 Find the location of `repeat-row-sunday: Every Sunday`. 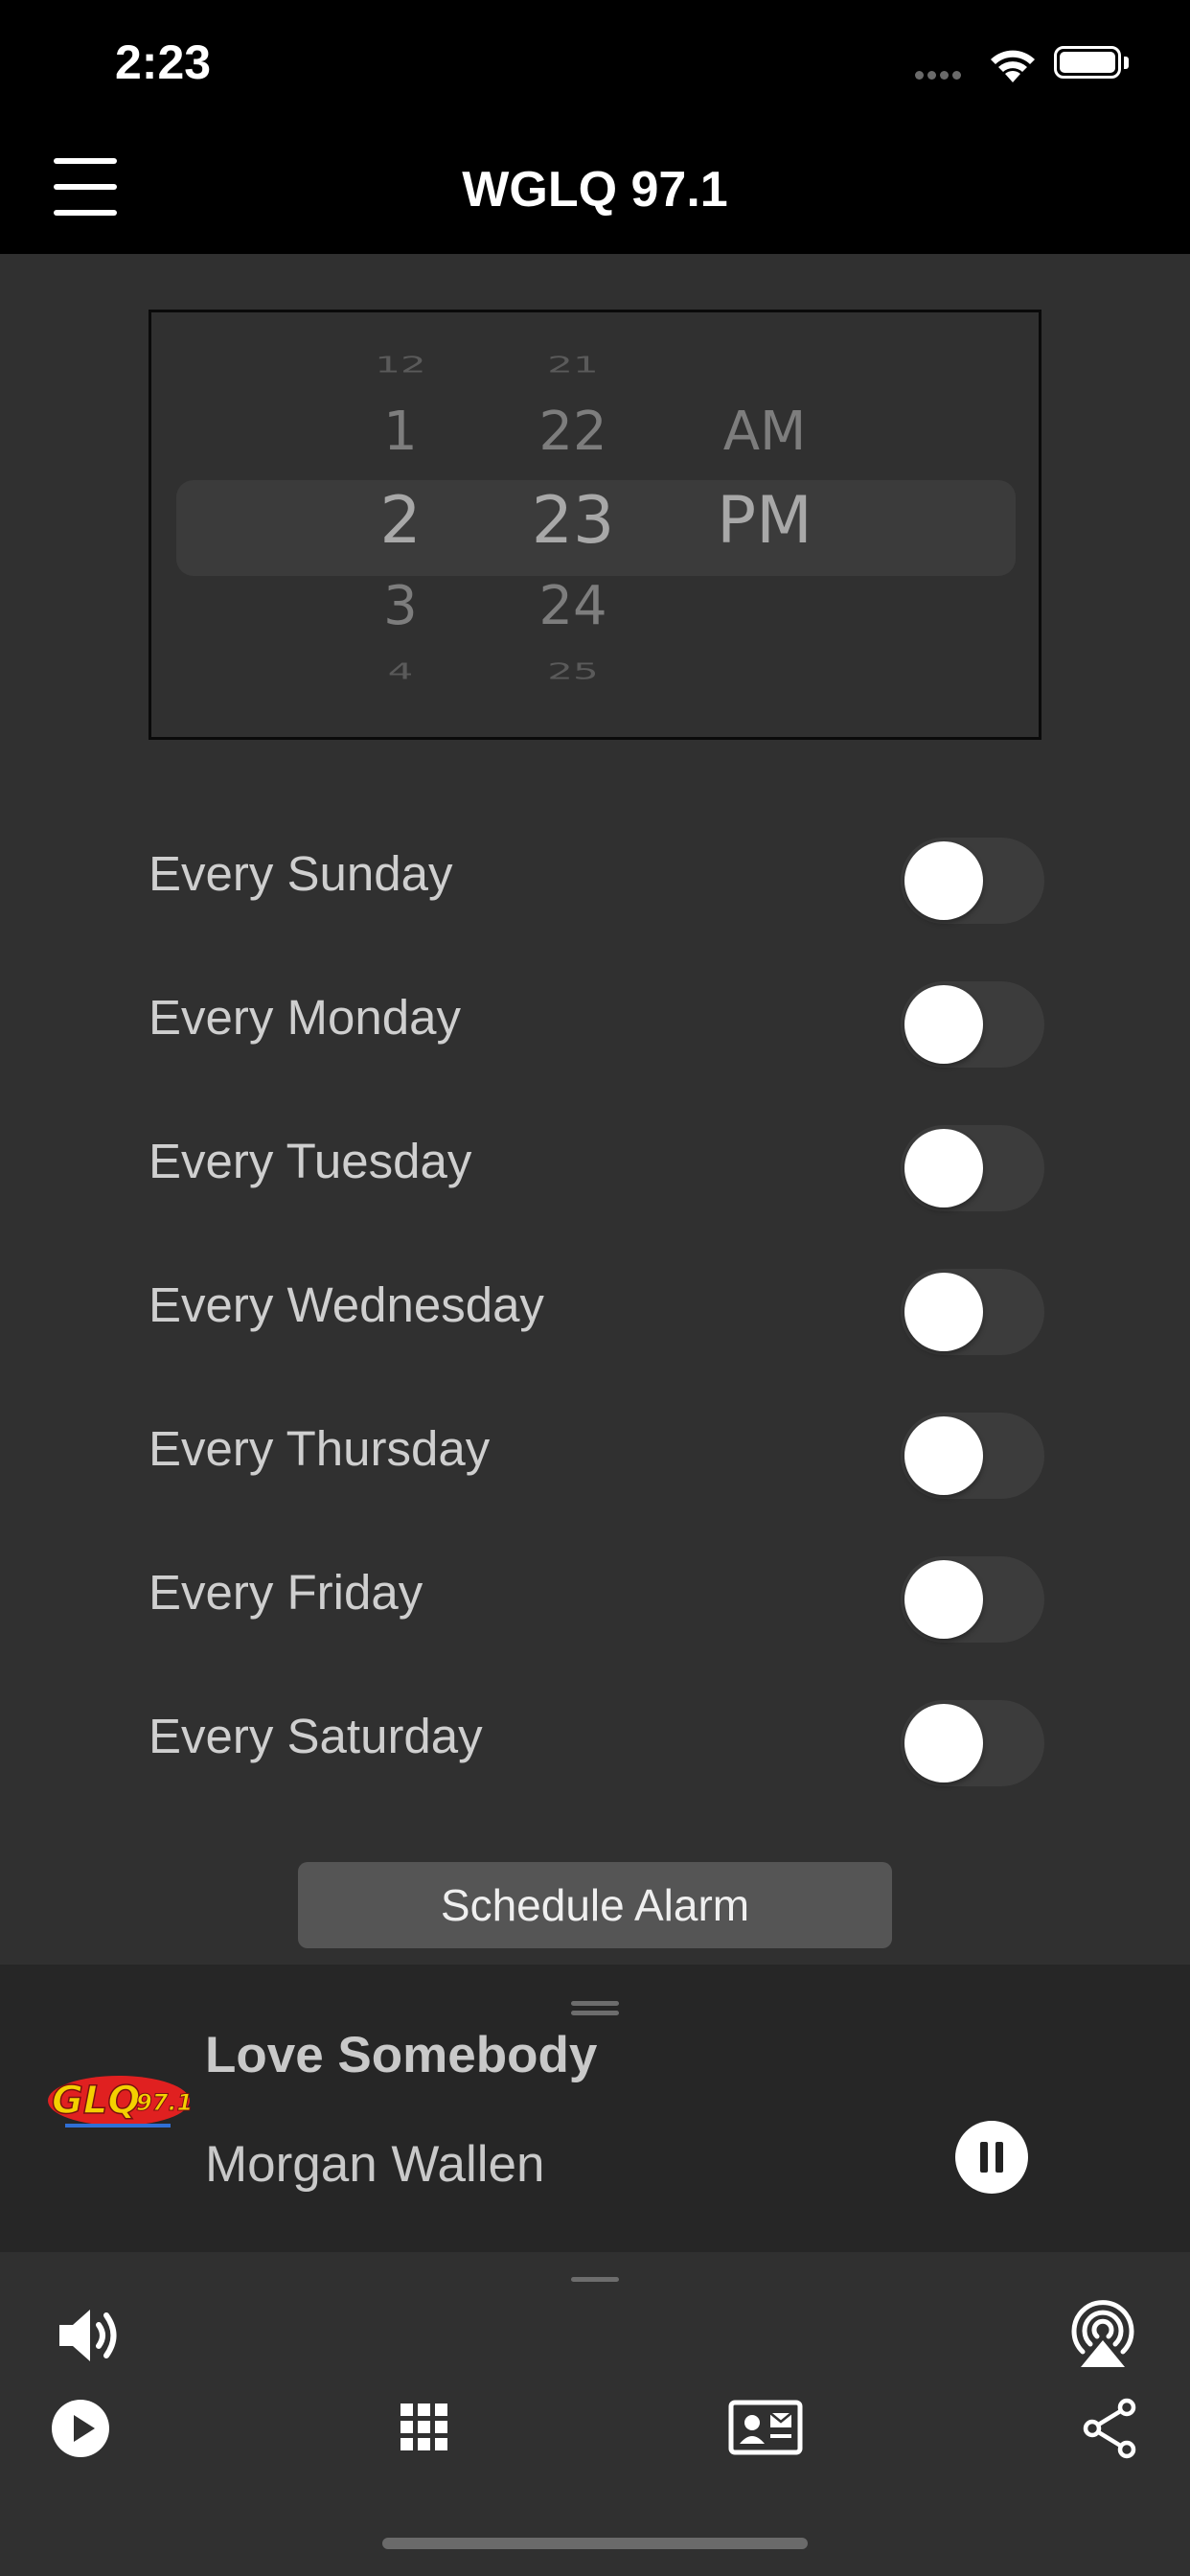

repeat-row-sunday: Every Sunday is located at coordinates (599, 873).